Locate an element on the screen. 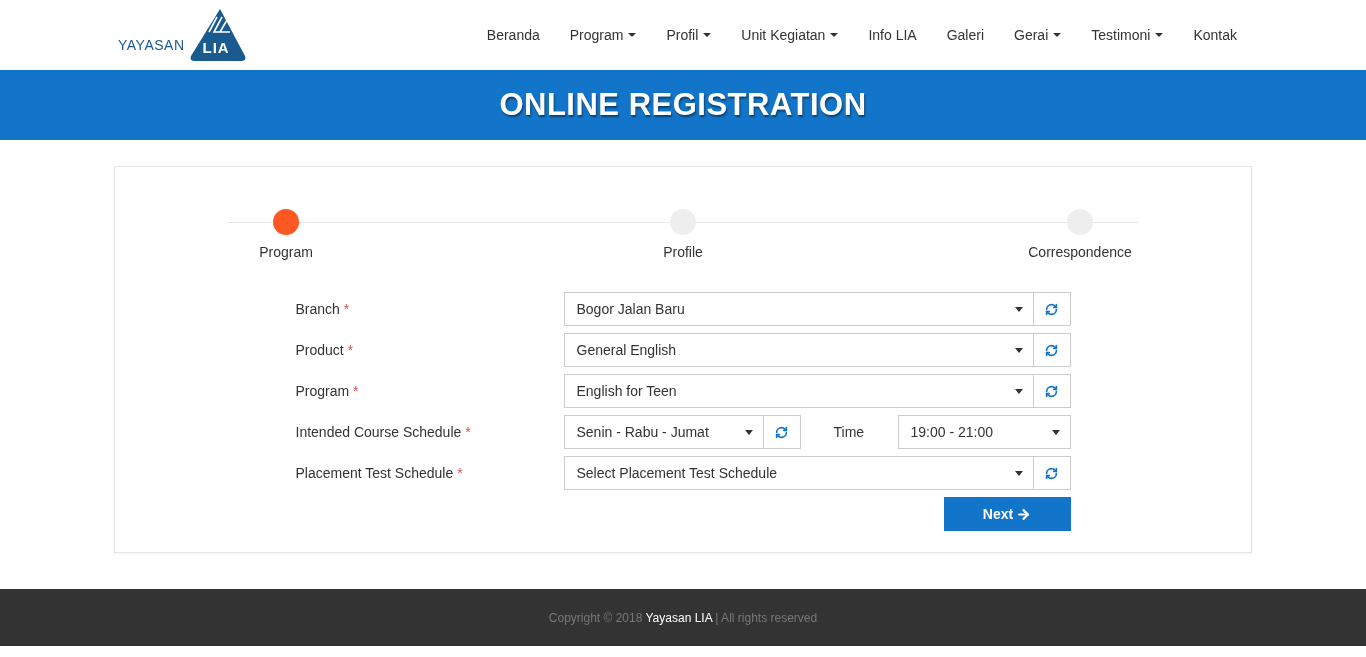  nav-link: Profil is located at coordinates (689, 35).